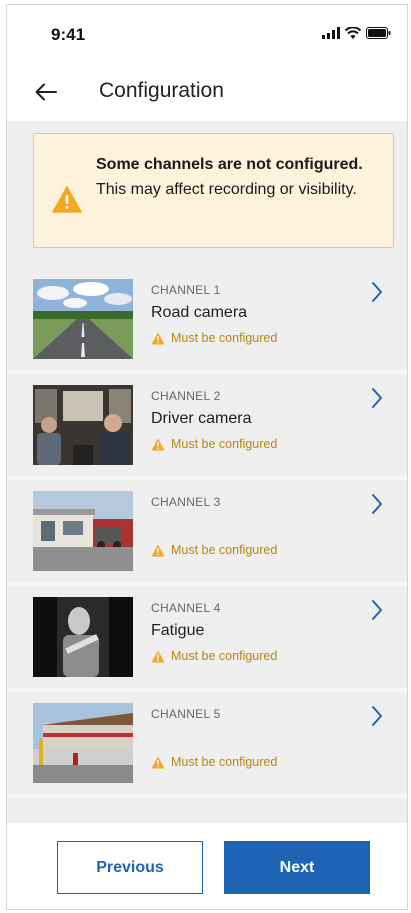 The width and height of the screenshot is (411, 913). Describe the element at coordinates (83, 319) in the screenshot. I see `channel-1-thumbnail` at that location.